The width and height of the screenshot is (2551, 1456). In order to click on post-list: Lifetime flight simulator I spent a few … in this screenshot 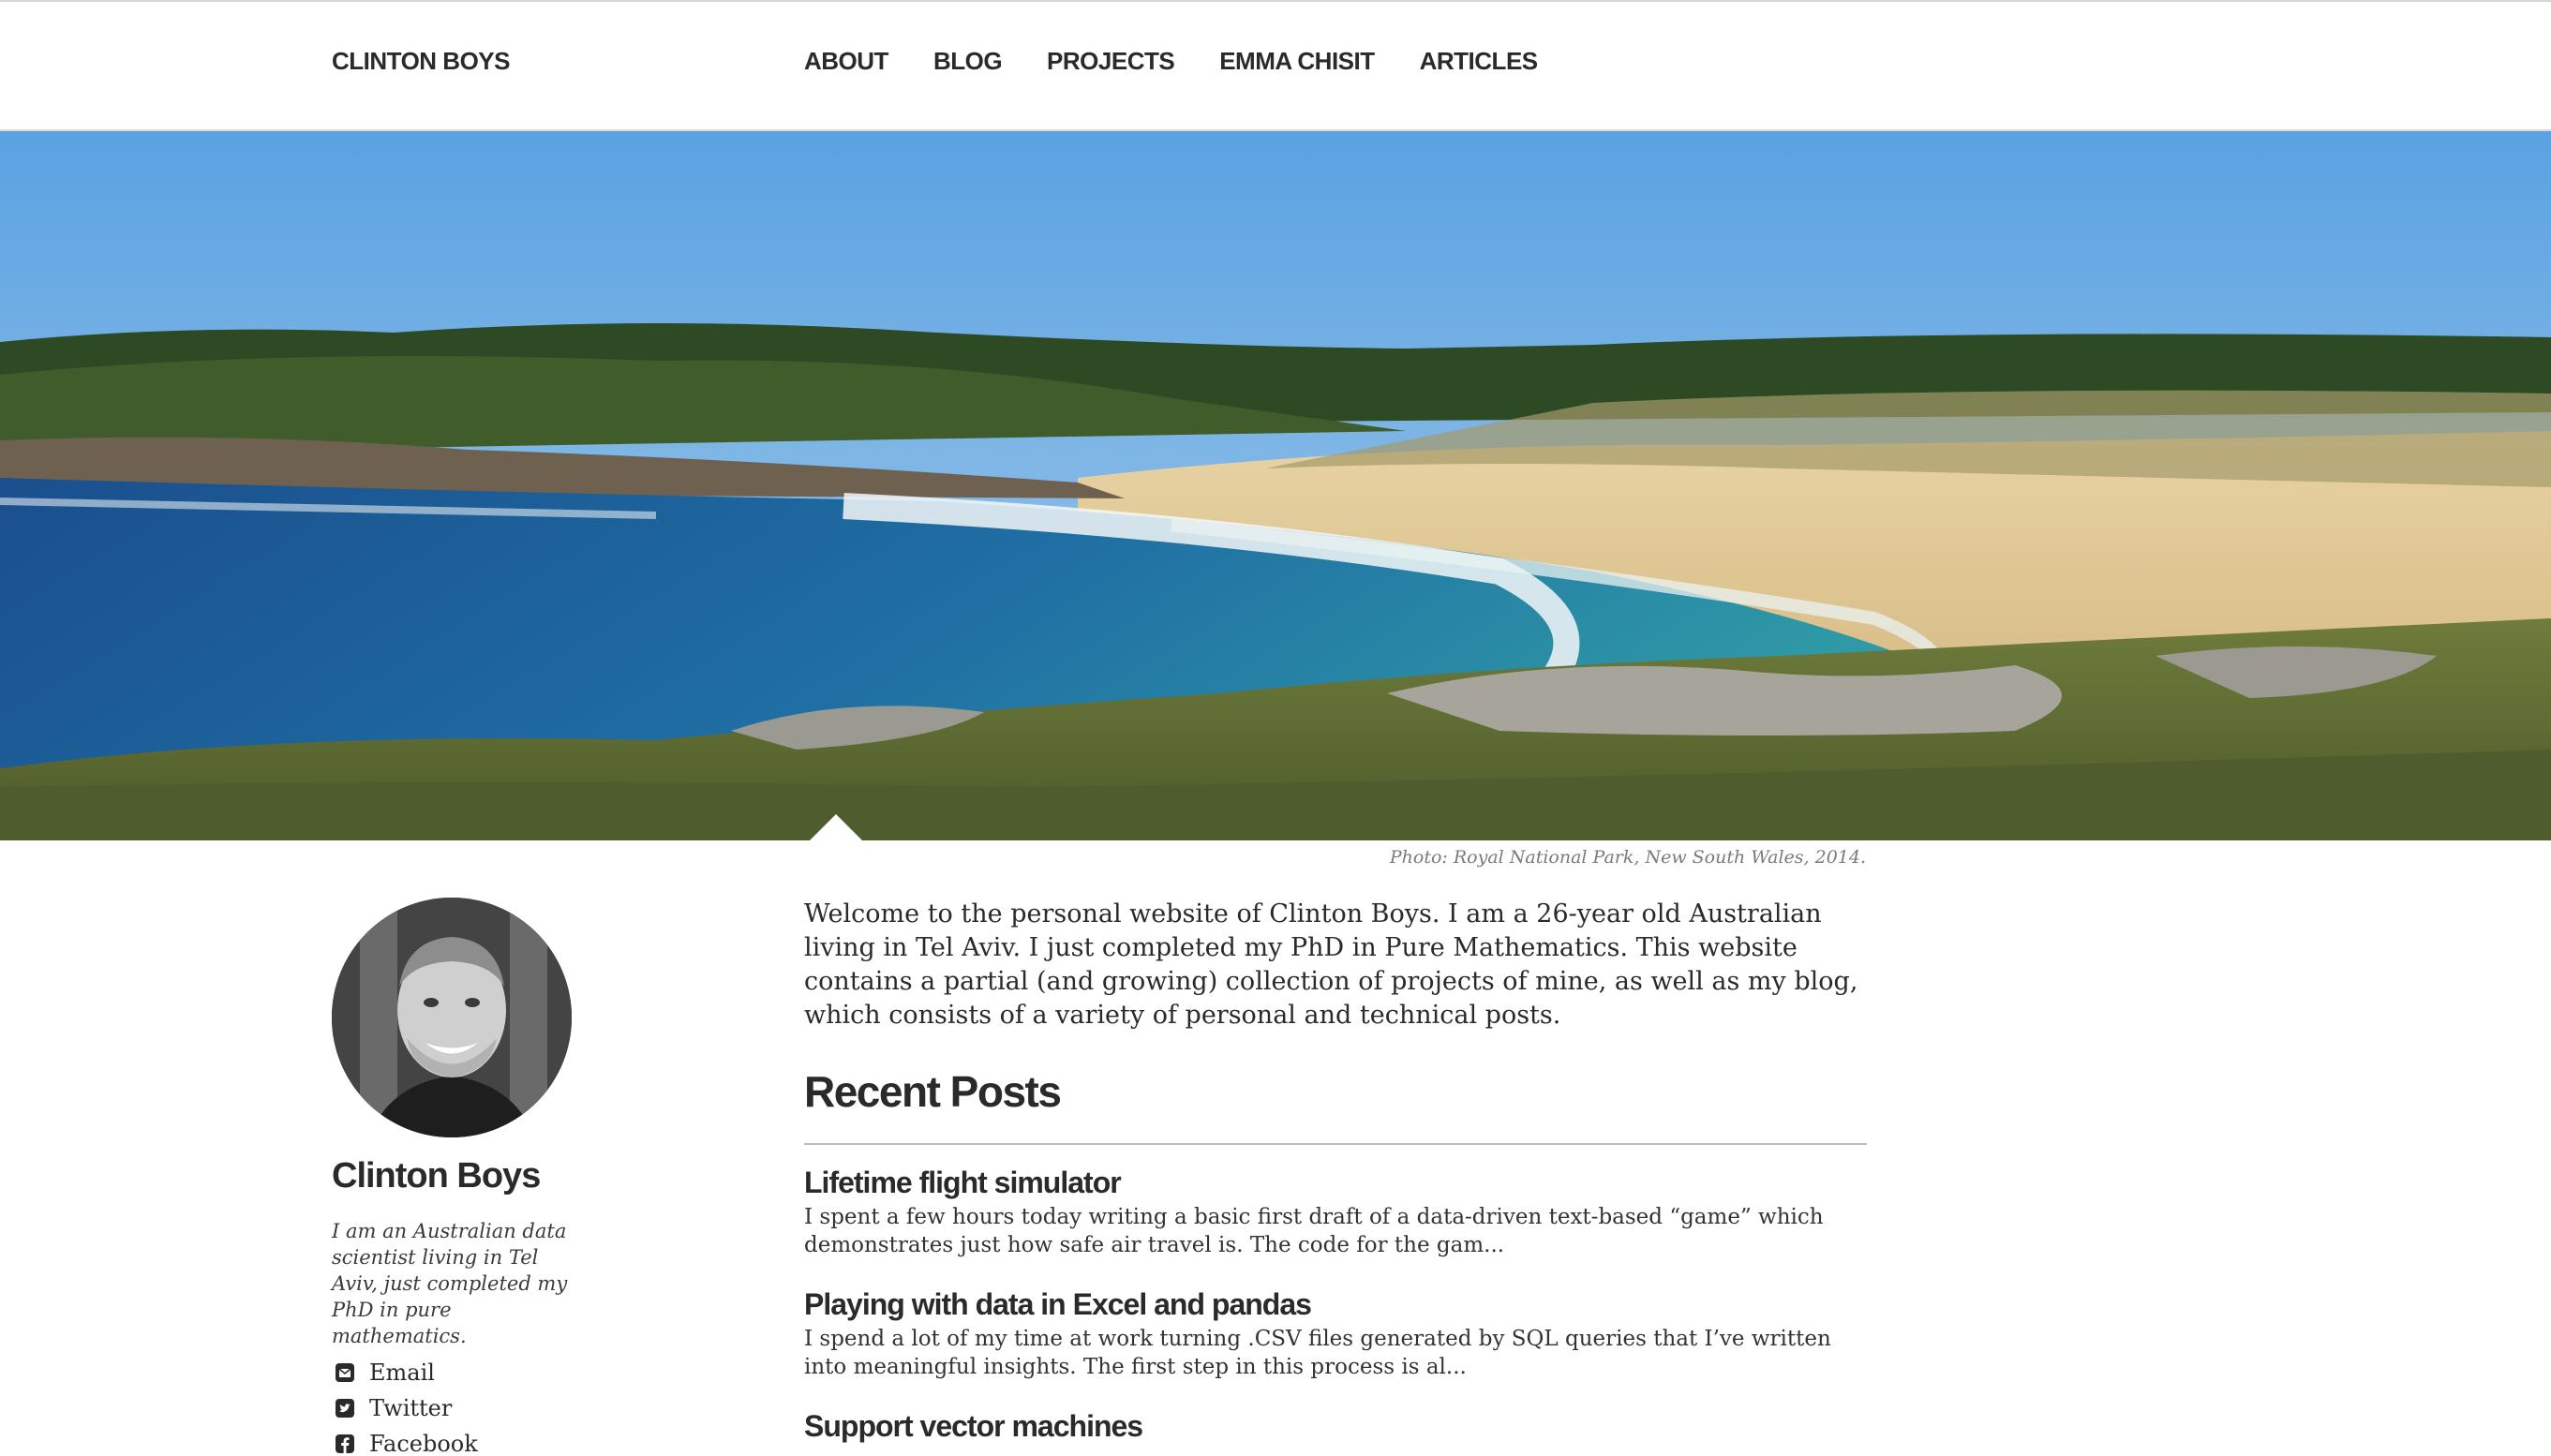, I will do `click(1338, 1309)`.